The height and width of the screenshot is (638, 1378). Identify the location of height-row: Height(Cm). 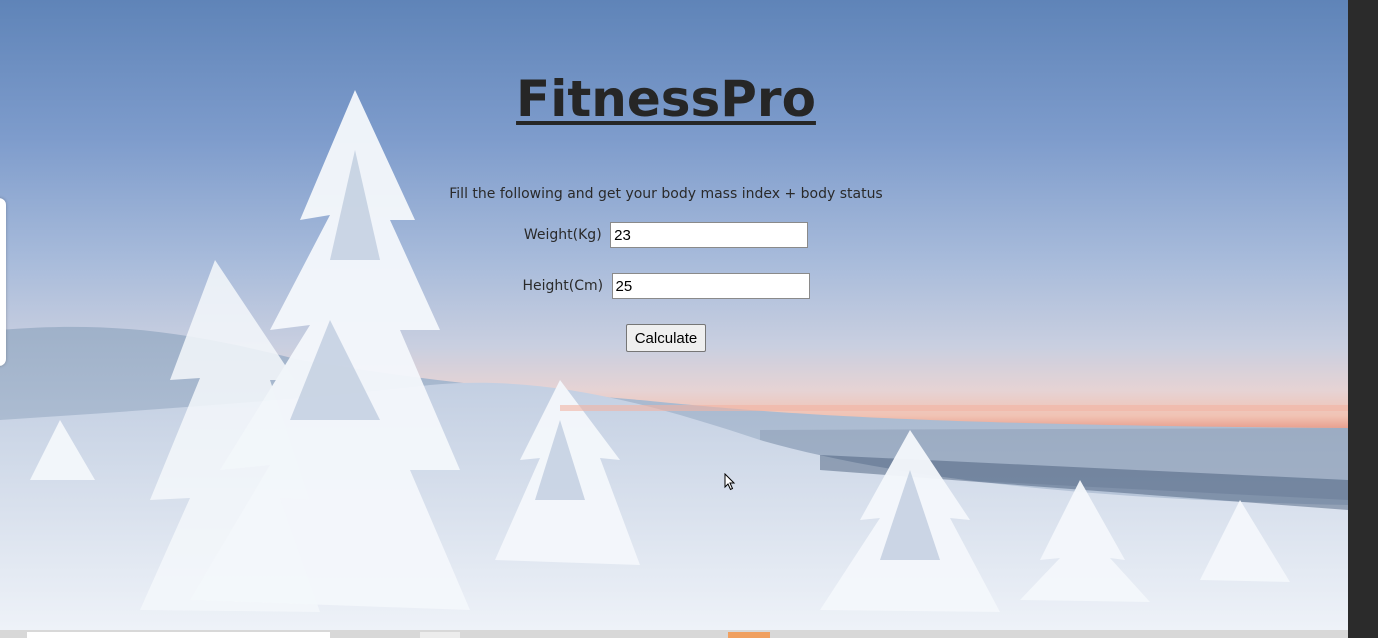
(666, 286).